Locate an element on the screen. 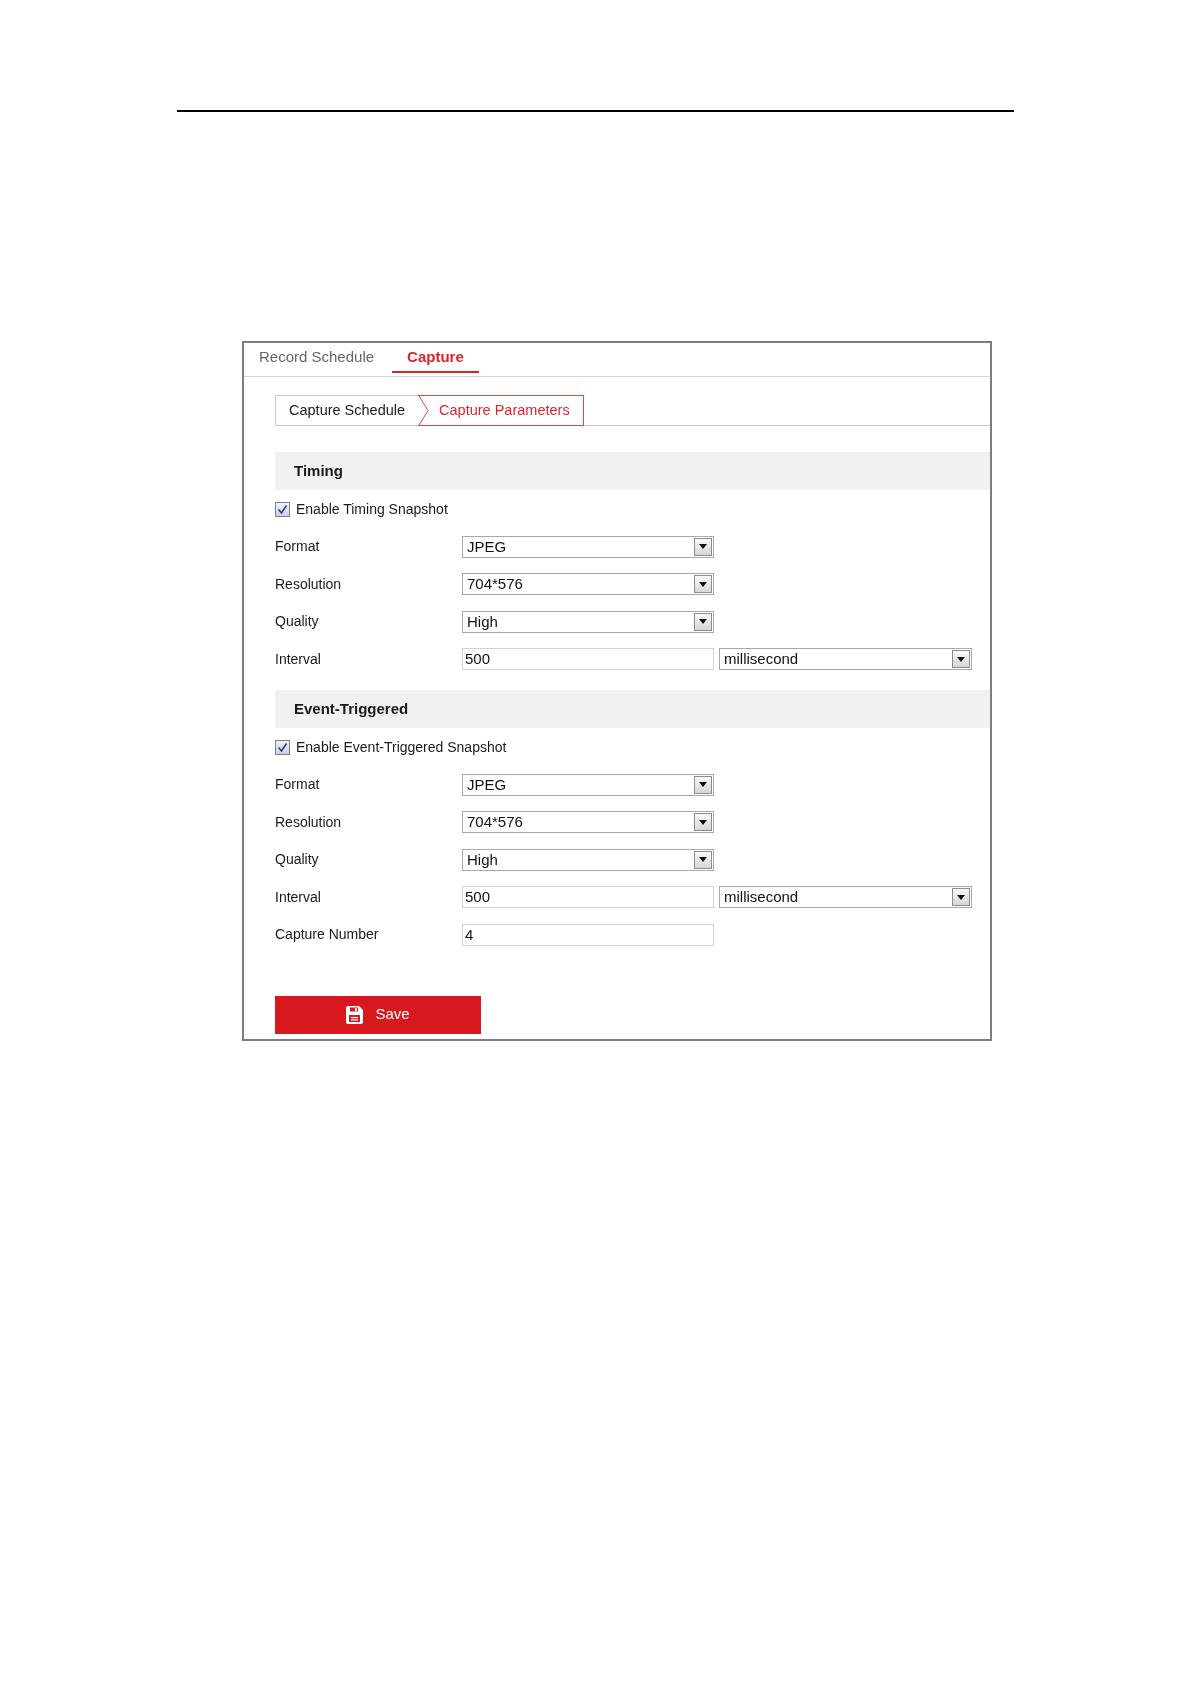  checkbox-label: Enable Event-Triggered Snapshot is located at coordinates (401, 747).